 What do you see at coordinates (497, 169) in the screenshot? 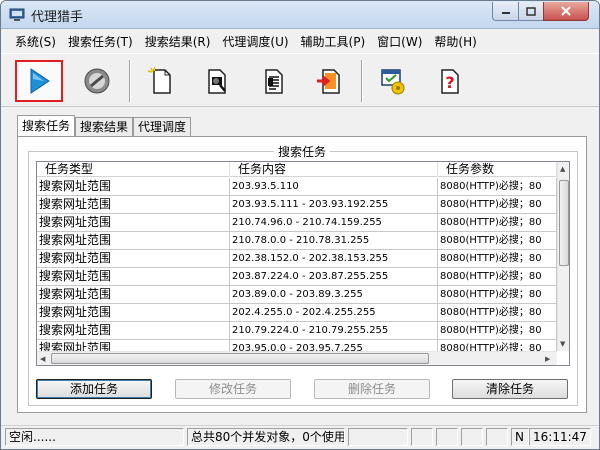
I see `column-header-params: 任务参数` at bounding box center [497, 169].